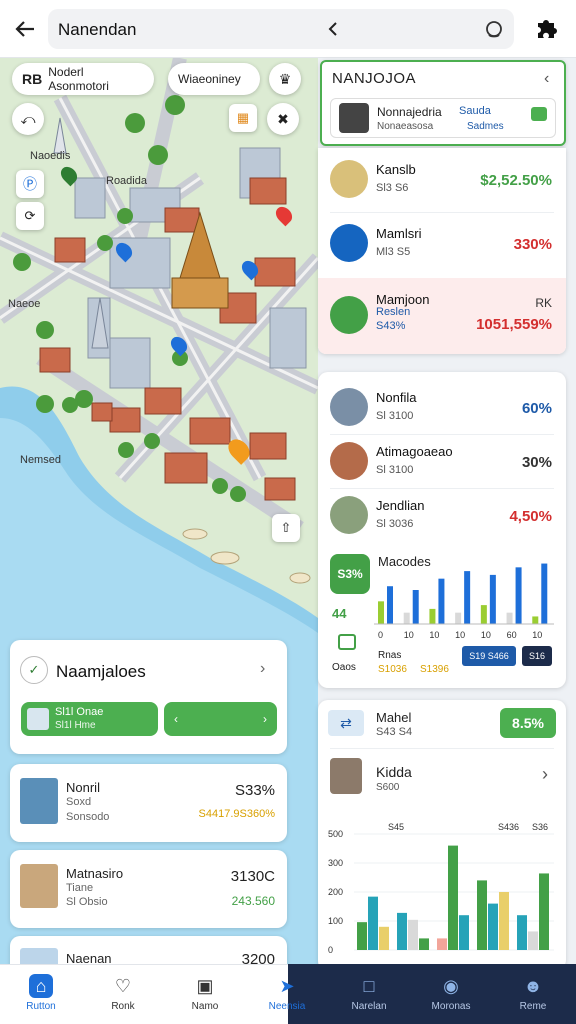 This screenshot has width=576, height=1024. I want to click on tab-rutton: ⌂ Rutton, so click(41, 994).